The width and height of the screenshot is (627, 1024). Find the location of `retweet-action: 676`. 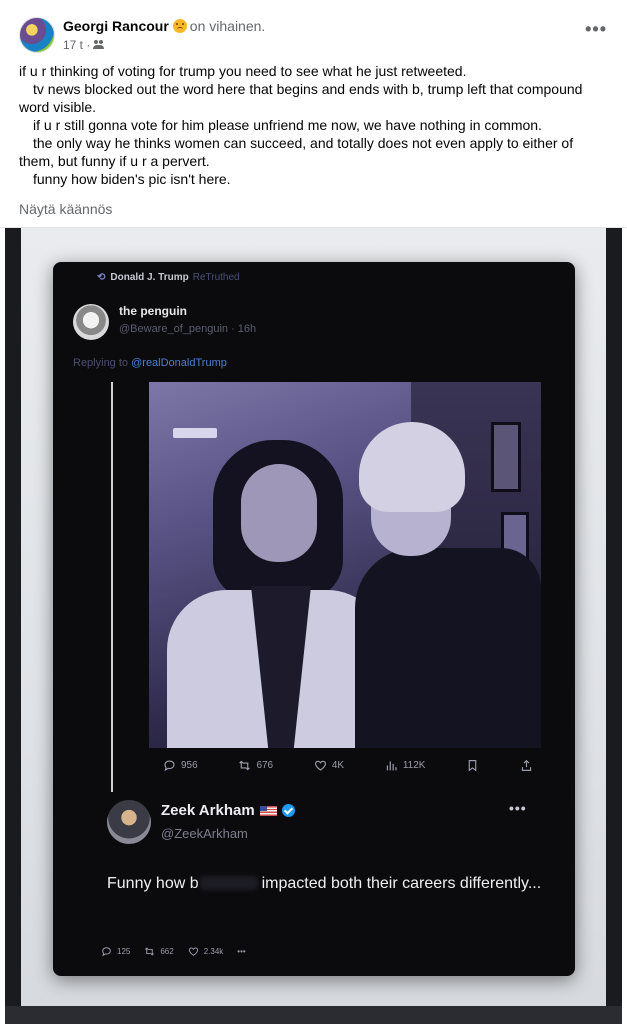

retweet-action: 676 is located at coordinates (255, 765).